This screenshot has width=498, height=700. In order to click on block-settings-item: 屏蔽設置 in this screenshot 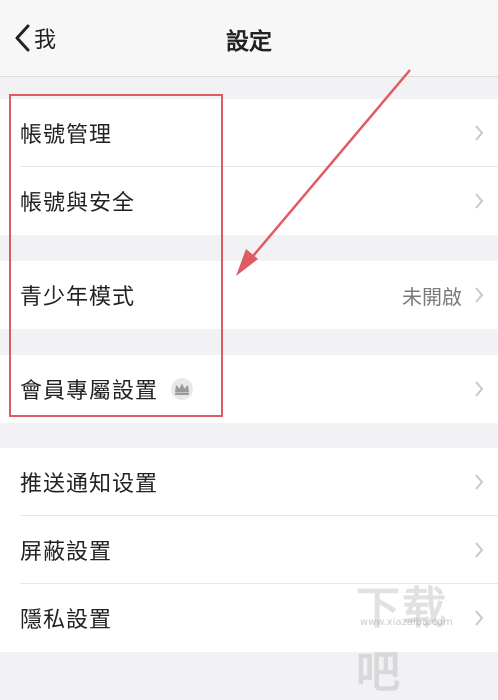, I will do `click(249, 550)`.